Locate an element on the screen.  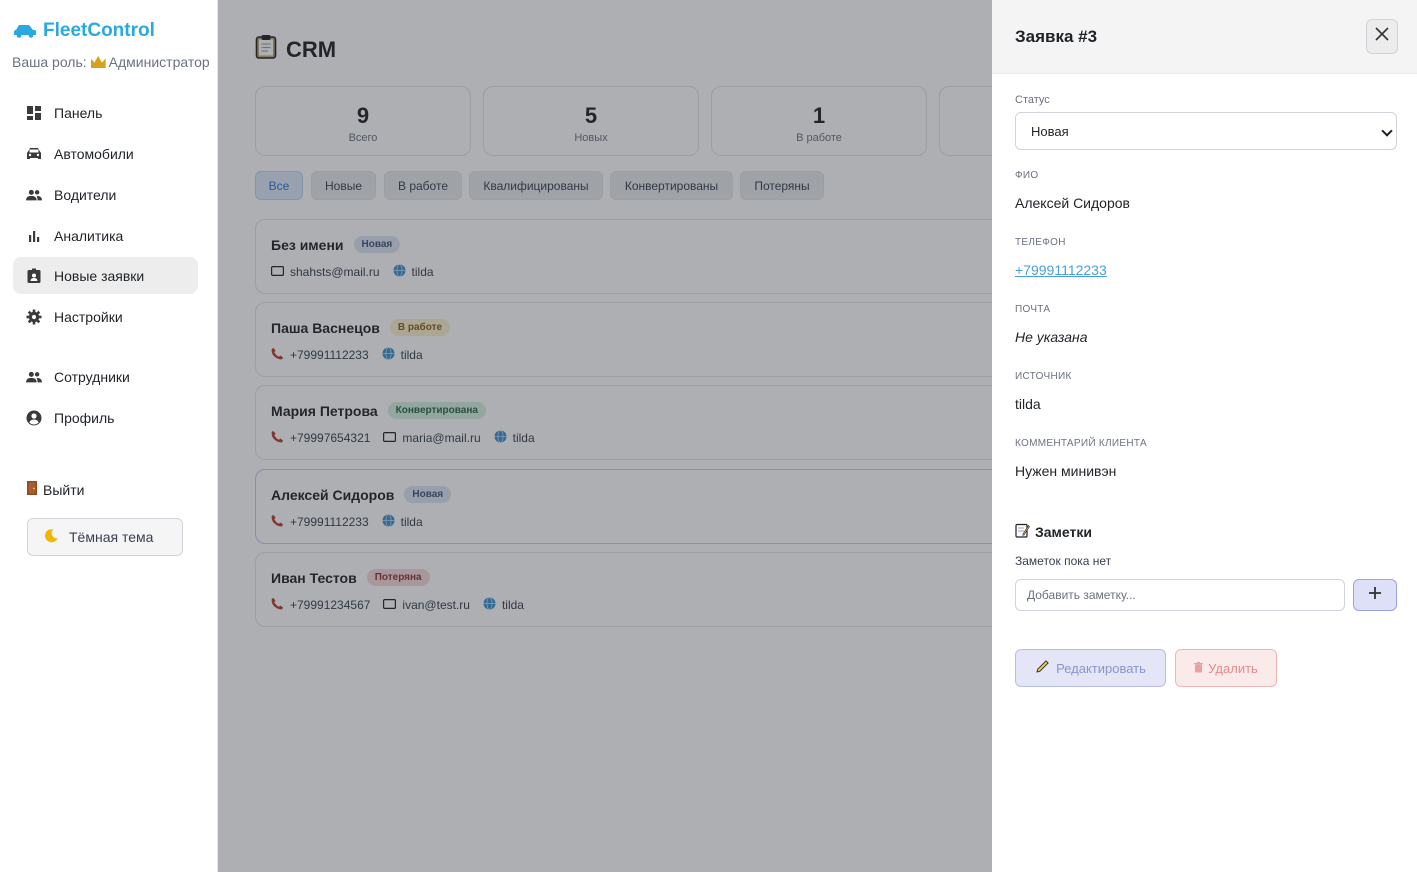
edit-button: Редактировать is located at coordinates (1090, 668).